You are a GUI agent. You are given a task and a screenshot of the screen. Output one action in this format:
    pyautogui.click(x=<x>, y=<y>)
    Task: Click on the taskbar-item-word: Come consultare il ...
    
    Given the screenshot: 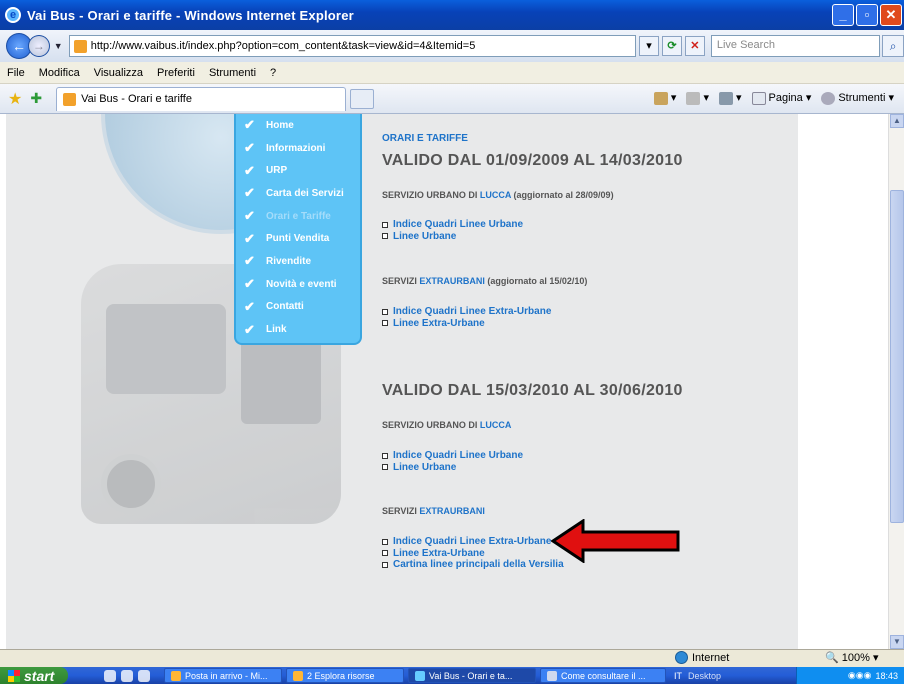 What is the action you would take?
    pyautogui.click(x=603, y=675)
    